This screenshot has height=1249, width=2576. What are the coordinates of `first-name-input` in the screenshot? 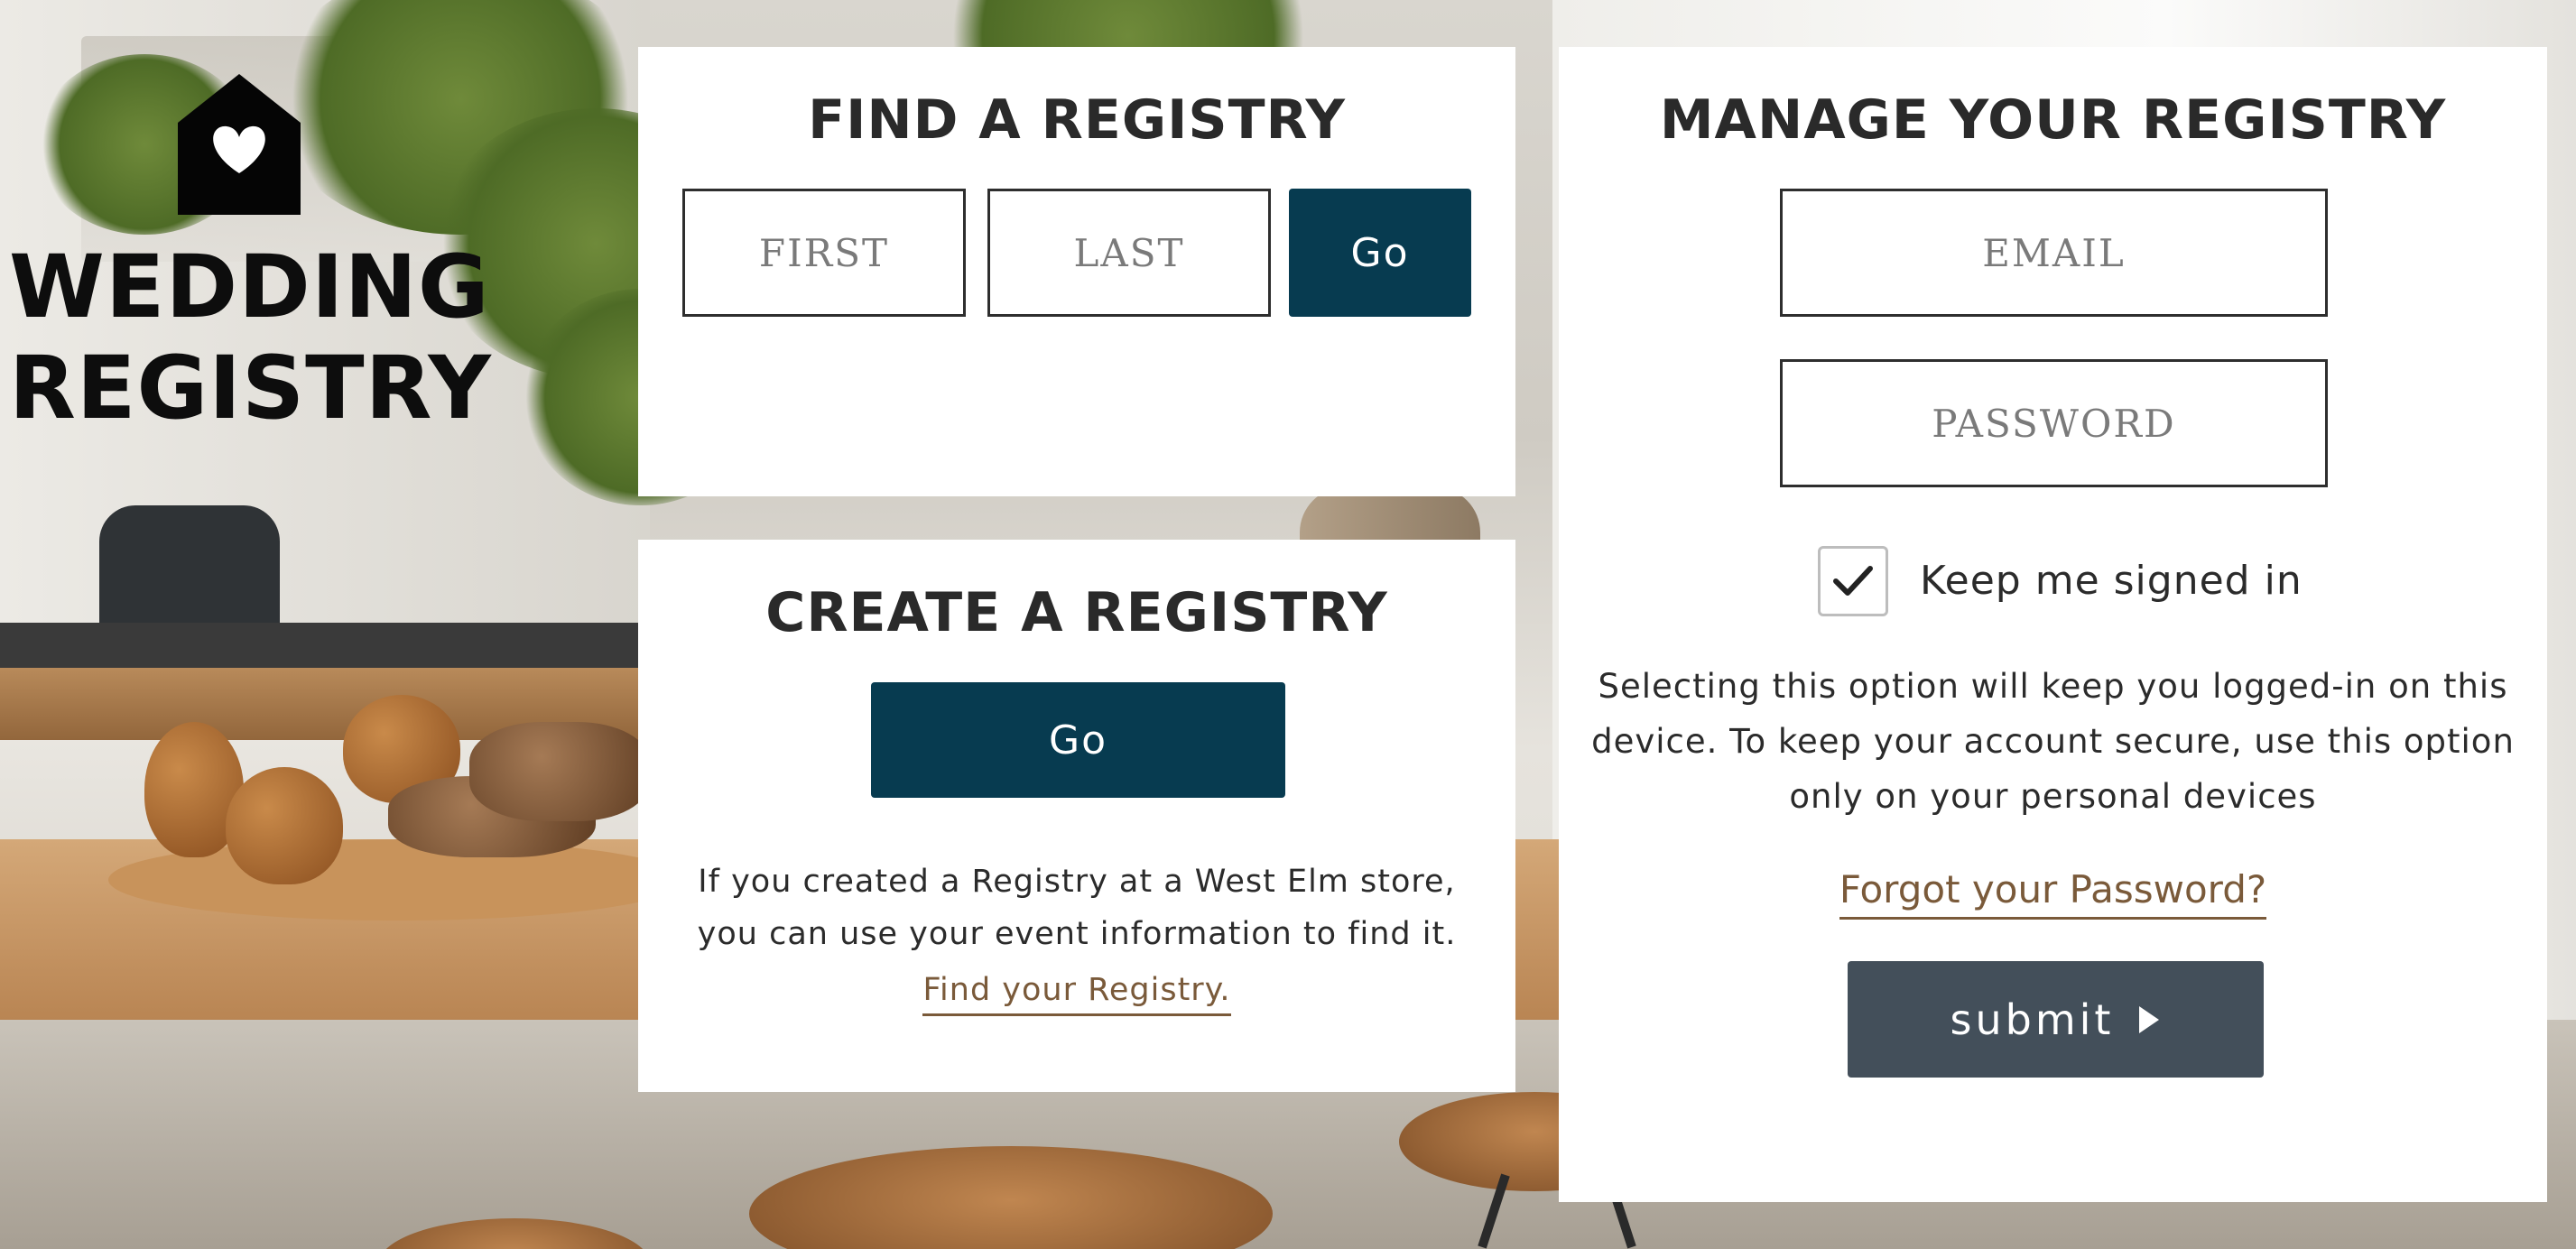 It's located at (824, 253).